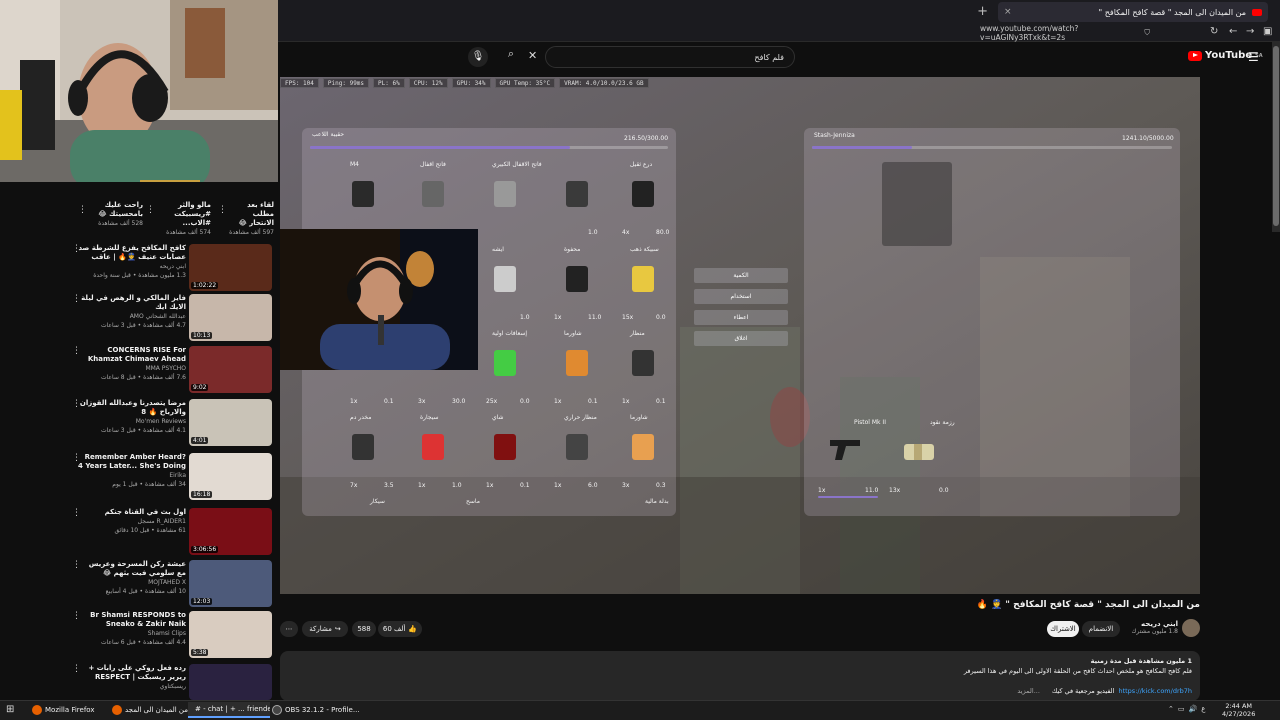 The height and width of the screenshot is (720, 1280). What do you see at coordinates (230, 634) in the screenshot?
I see `video-thumbnail: 5:38` at bounding box center [230, 634].